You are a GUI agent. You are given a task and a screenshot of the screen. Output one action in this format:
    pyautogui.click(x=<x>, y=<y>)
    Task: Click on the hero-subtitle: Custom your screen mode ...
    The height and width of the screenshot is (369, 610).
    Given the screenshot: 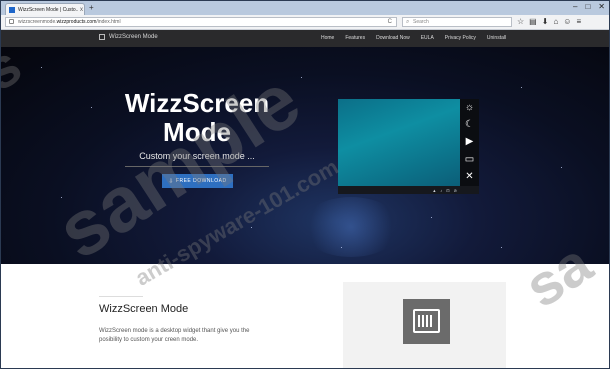 What is the action you would take?
    pyautogui.click(x=197, y=156)
    